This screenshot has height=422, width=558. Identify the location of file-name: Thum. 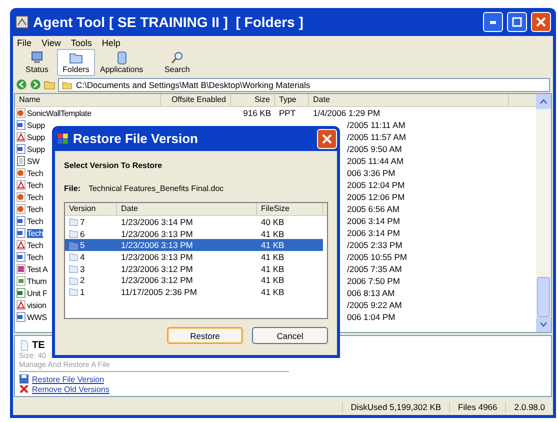
(37, 281).